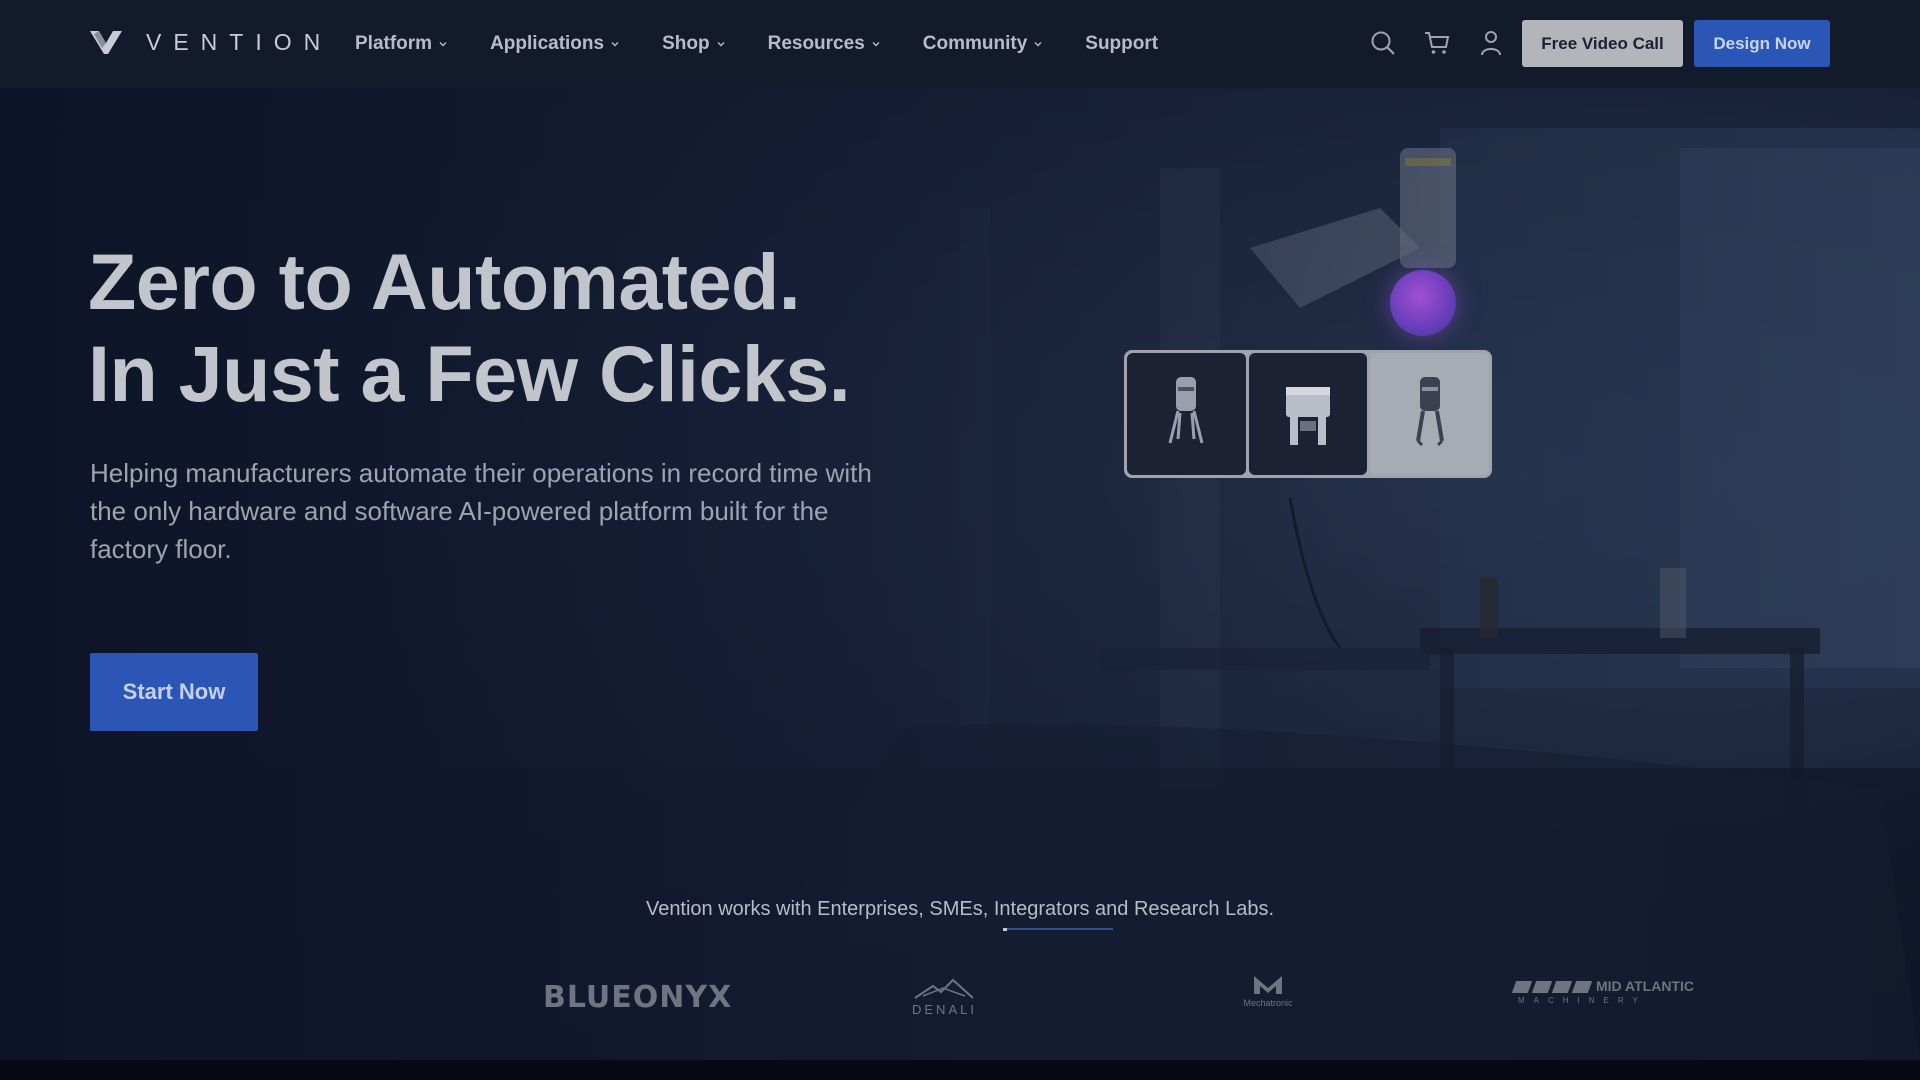 Image resolution: width=1920 pixels, height=1080 pixels. Describe the element at coordinates (1762, 43) in the screenshot. I see `design-now-button: Design Now` at that location.